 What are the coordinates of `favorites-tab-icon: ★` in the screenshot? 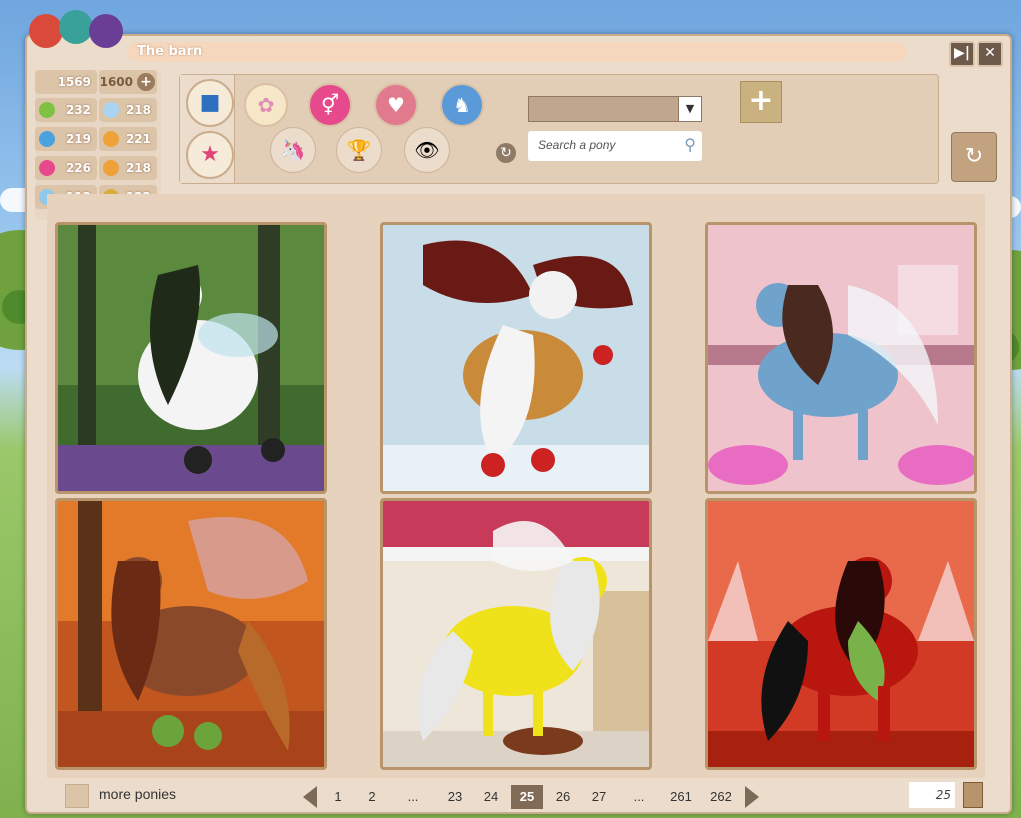 It's located at (210, 155).